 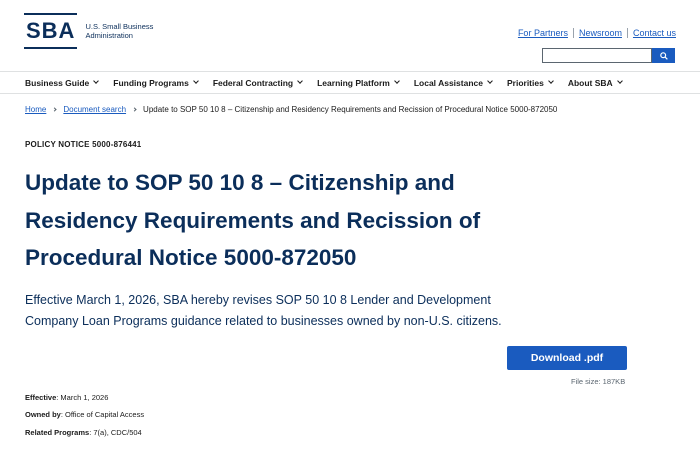 What do you see at coordinates (151, 82) in the screenshot?
I see `nav-label: Funding Programs` at bounding box center [151, 82].